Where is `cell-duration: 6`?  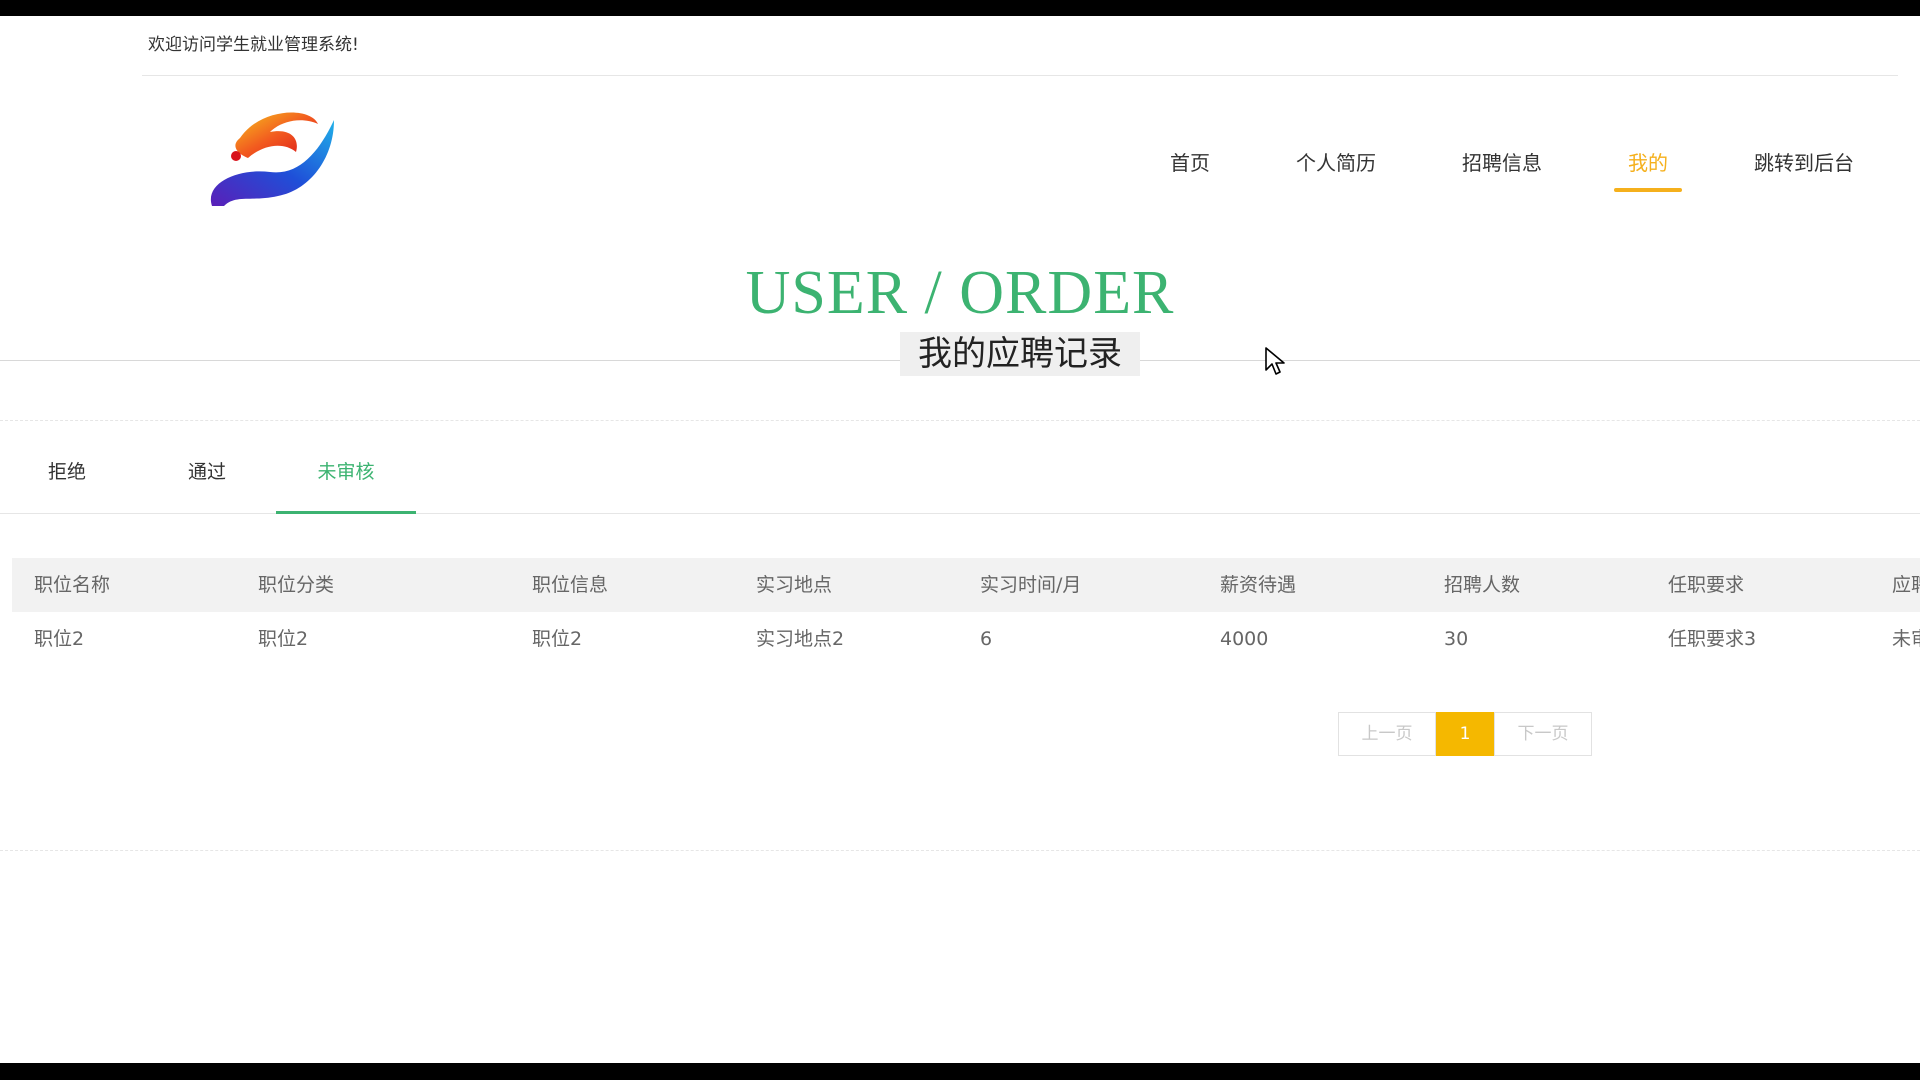 cell-duration: 6 is located at coordinates (986, 639).